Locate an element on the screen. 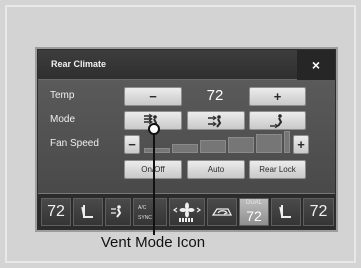 This screenshot has height=268, width=361. ac-label: A/C is located at coordinates (142, 208).